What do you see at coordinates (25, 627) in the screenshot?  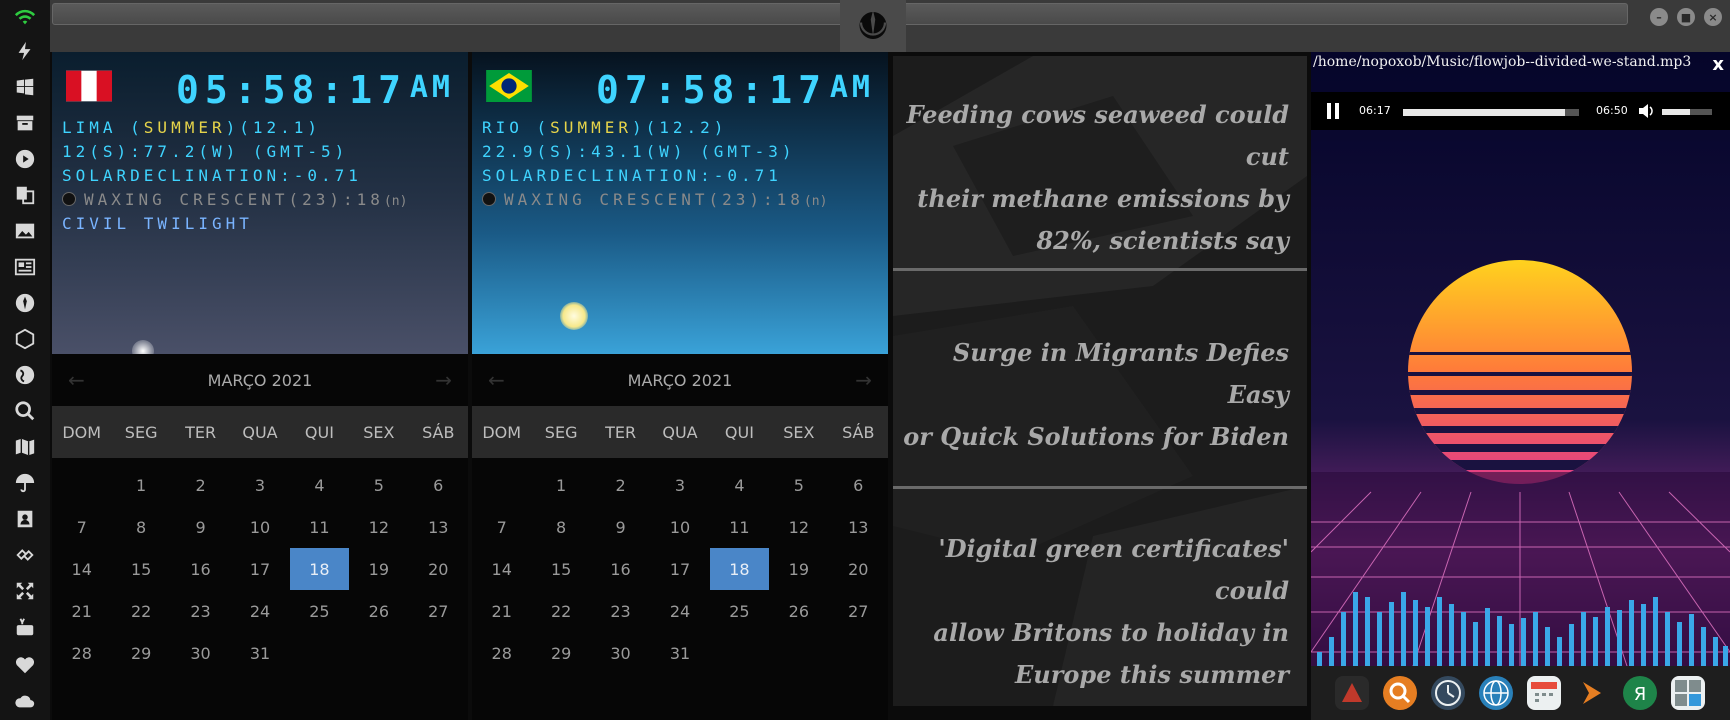 I see `youtube-icon` at bounding box center [25, 627].